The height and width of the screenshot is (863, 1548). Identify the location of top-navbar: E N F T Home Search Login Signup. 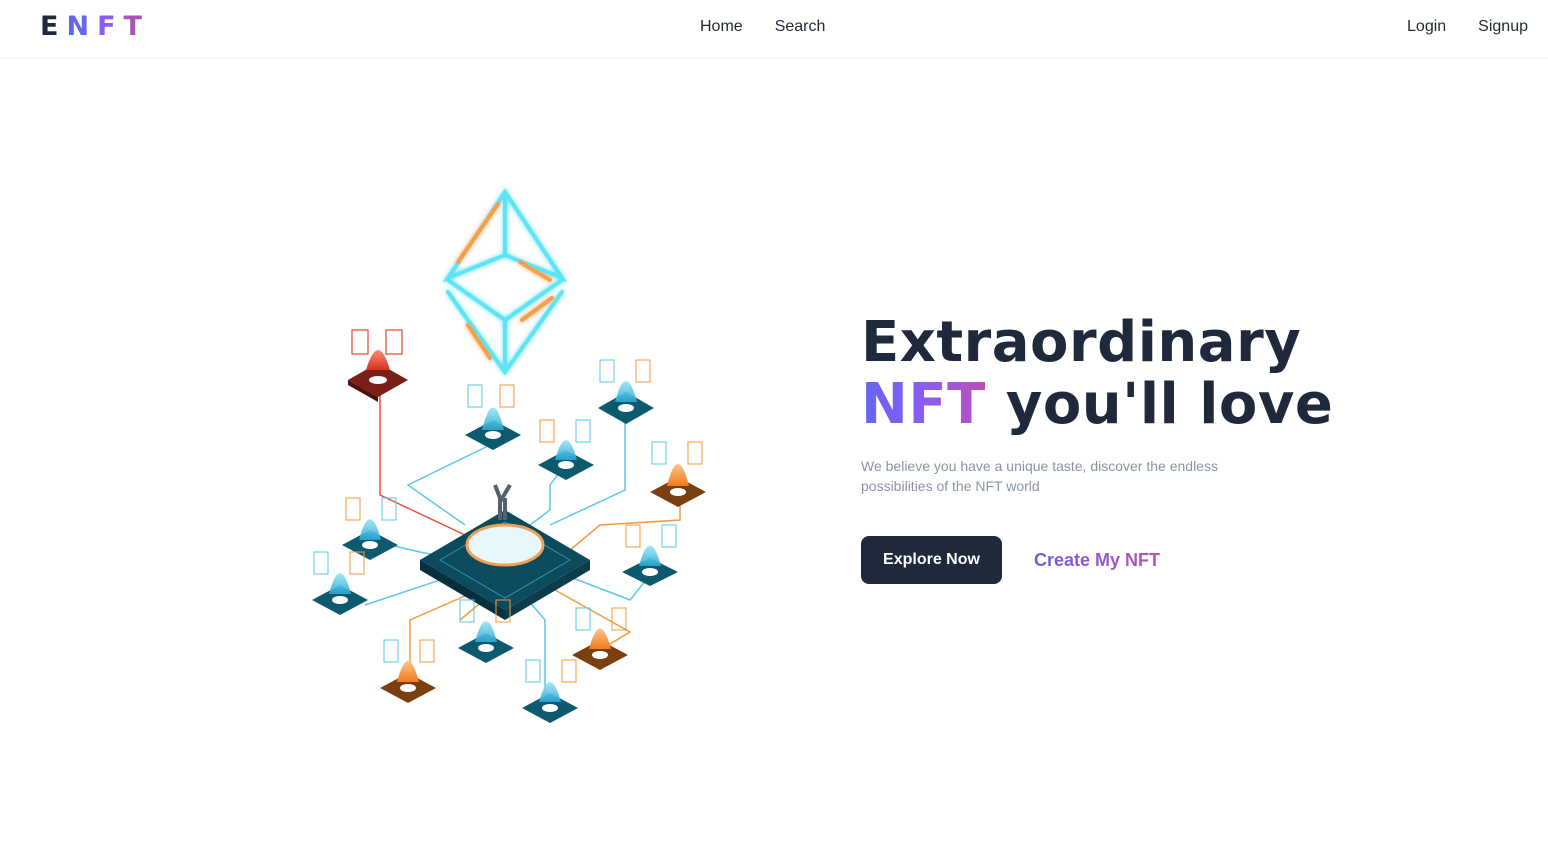
(774, 29).